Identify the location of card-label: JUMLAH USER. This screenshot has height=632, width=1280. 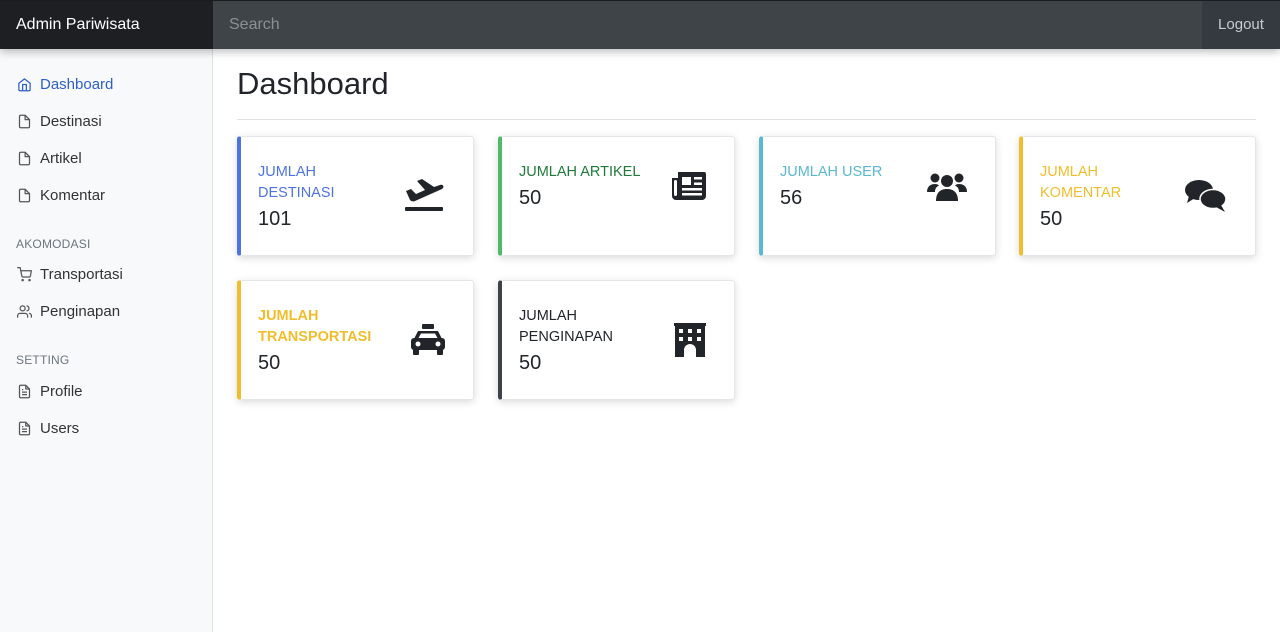
(831, 172).